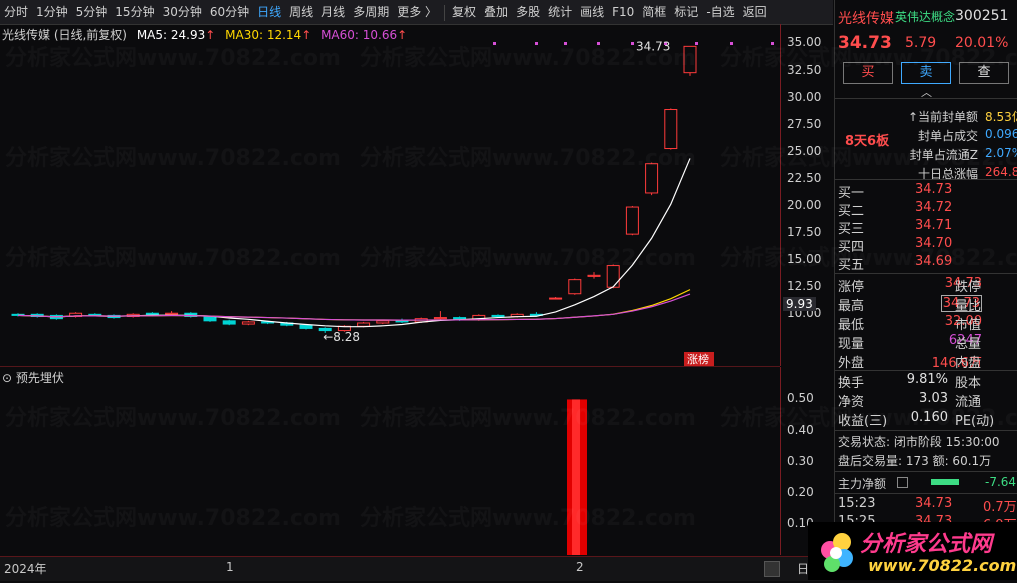 Image resolution: width=1017 pixels, height=583 pixels. What do you see at coordinates (929, 417) in the screenshot?
I see `stat-value: 0.160` at bounding box center [929, 417].